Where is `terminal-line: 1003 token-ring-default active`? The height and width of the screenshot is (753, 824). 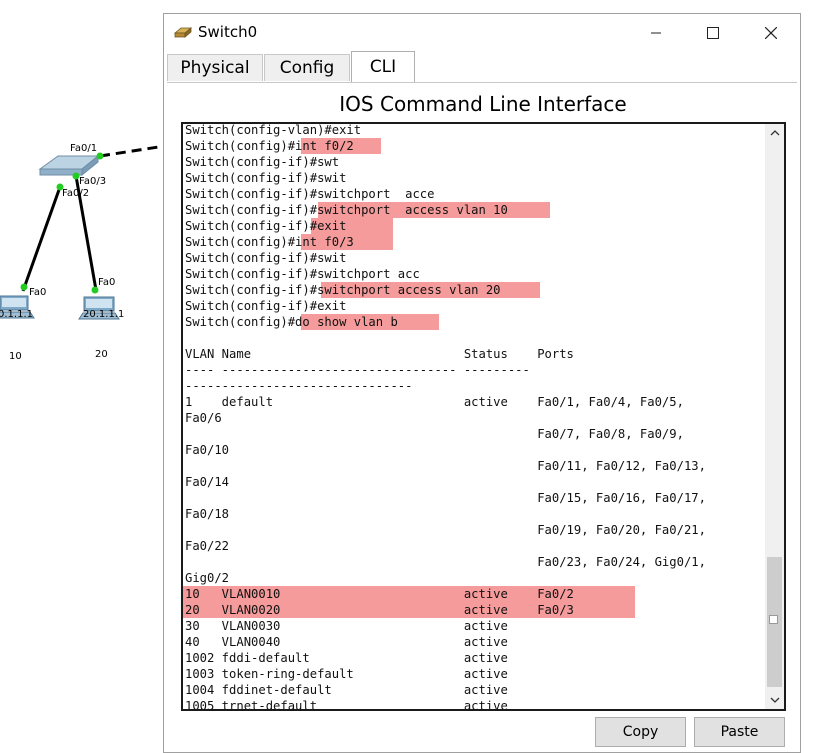 terminal-line: 1003 token-ring-default active is located at coordinates (474, 674).